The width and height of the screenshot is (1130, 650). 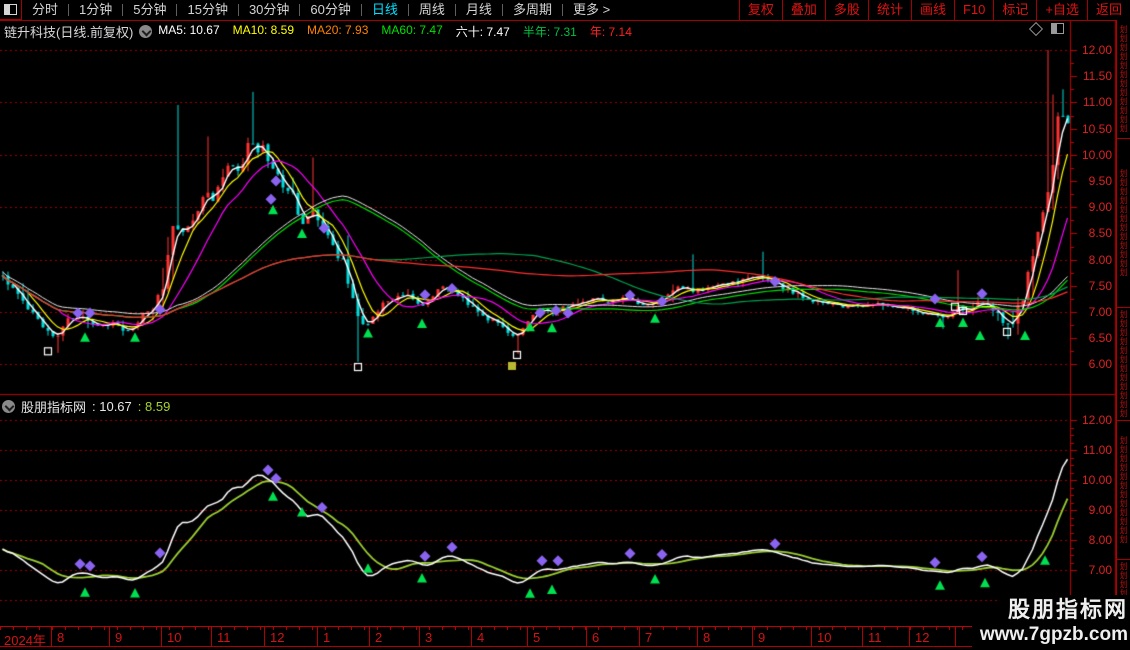 I want to click on price-axis-label: 8.50, so click(x=1100, y=233).